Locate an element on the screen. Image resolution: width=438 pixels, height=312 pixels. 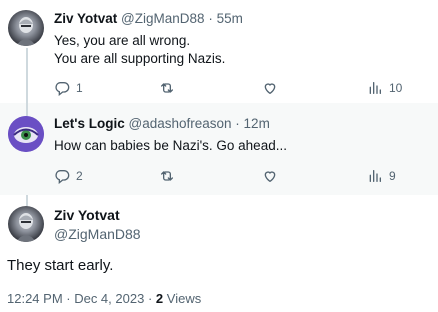
reply-button: 1 is located at coordinates (68, 88).